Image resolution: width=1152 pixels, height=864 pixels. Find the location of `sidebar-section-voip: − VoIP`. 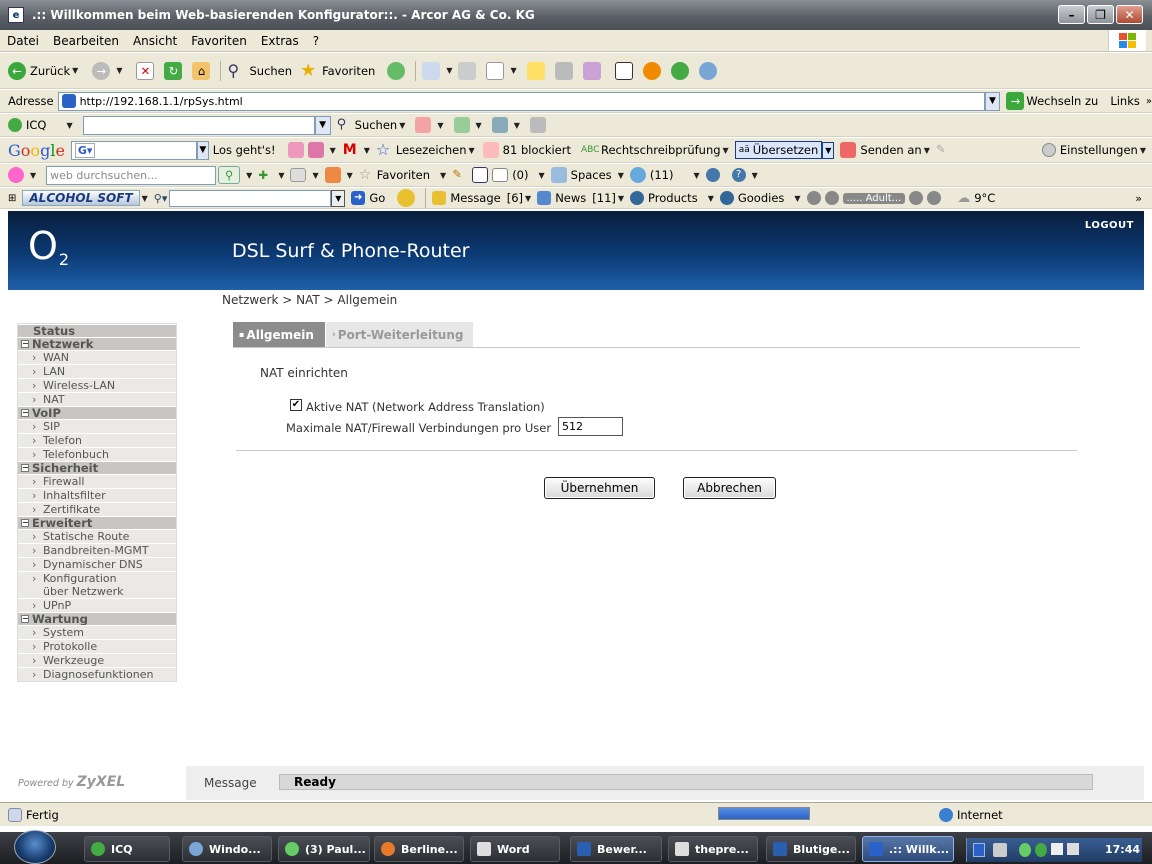

sidebar-section-voip: − VoIP is located at coordinates (97, 413).